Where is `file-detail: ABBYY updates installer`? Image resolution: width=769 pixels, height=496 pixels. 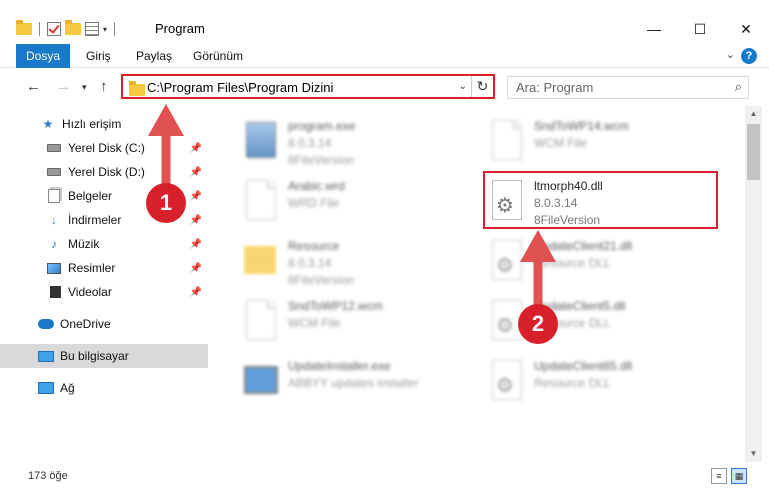 file-detail: ABBYY updates installer is located at coordinates (353, 383).